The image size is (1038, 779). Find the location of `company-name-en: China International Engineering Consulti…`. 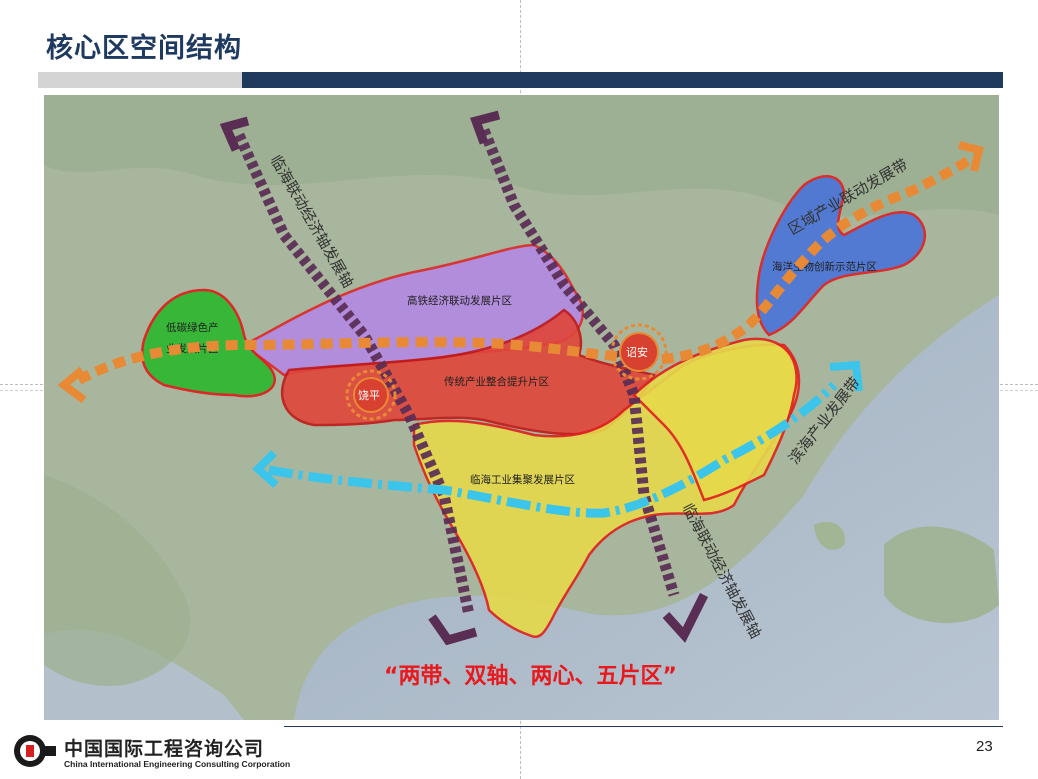

company-name-en: China International Engineering Consulti… is located at coordinates (177, 764).